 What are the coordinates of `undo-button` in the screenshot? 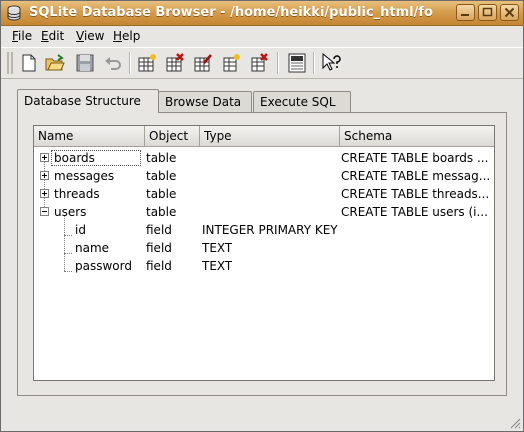 It's located at (113, 63).